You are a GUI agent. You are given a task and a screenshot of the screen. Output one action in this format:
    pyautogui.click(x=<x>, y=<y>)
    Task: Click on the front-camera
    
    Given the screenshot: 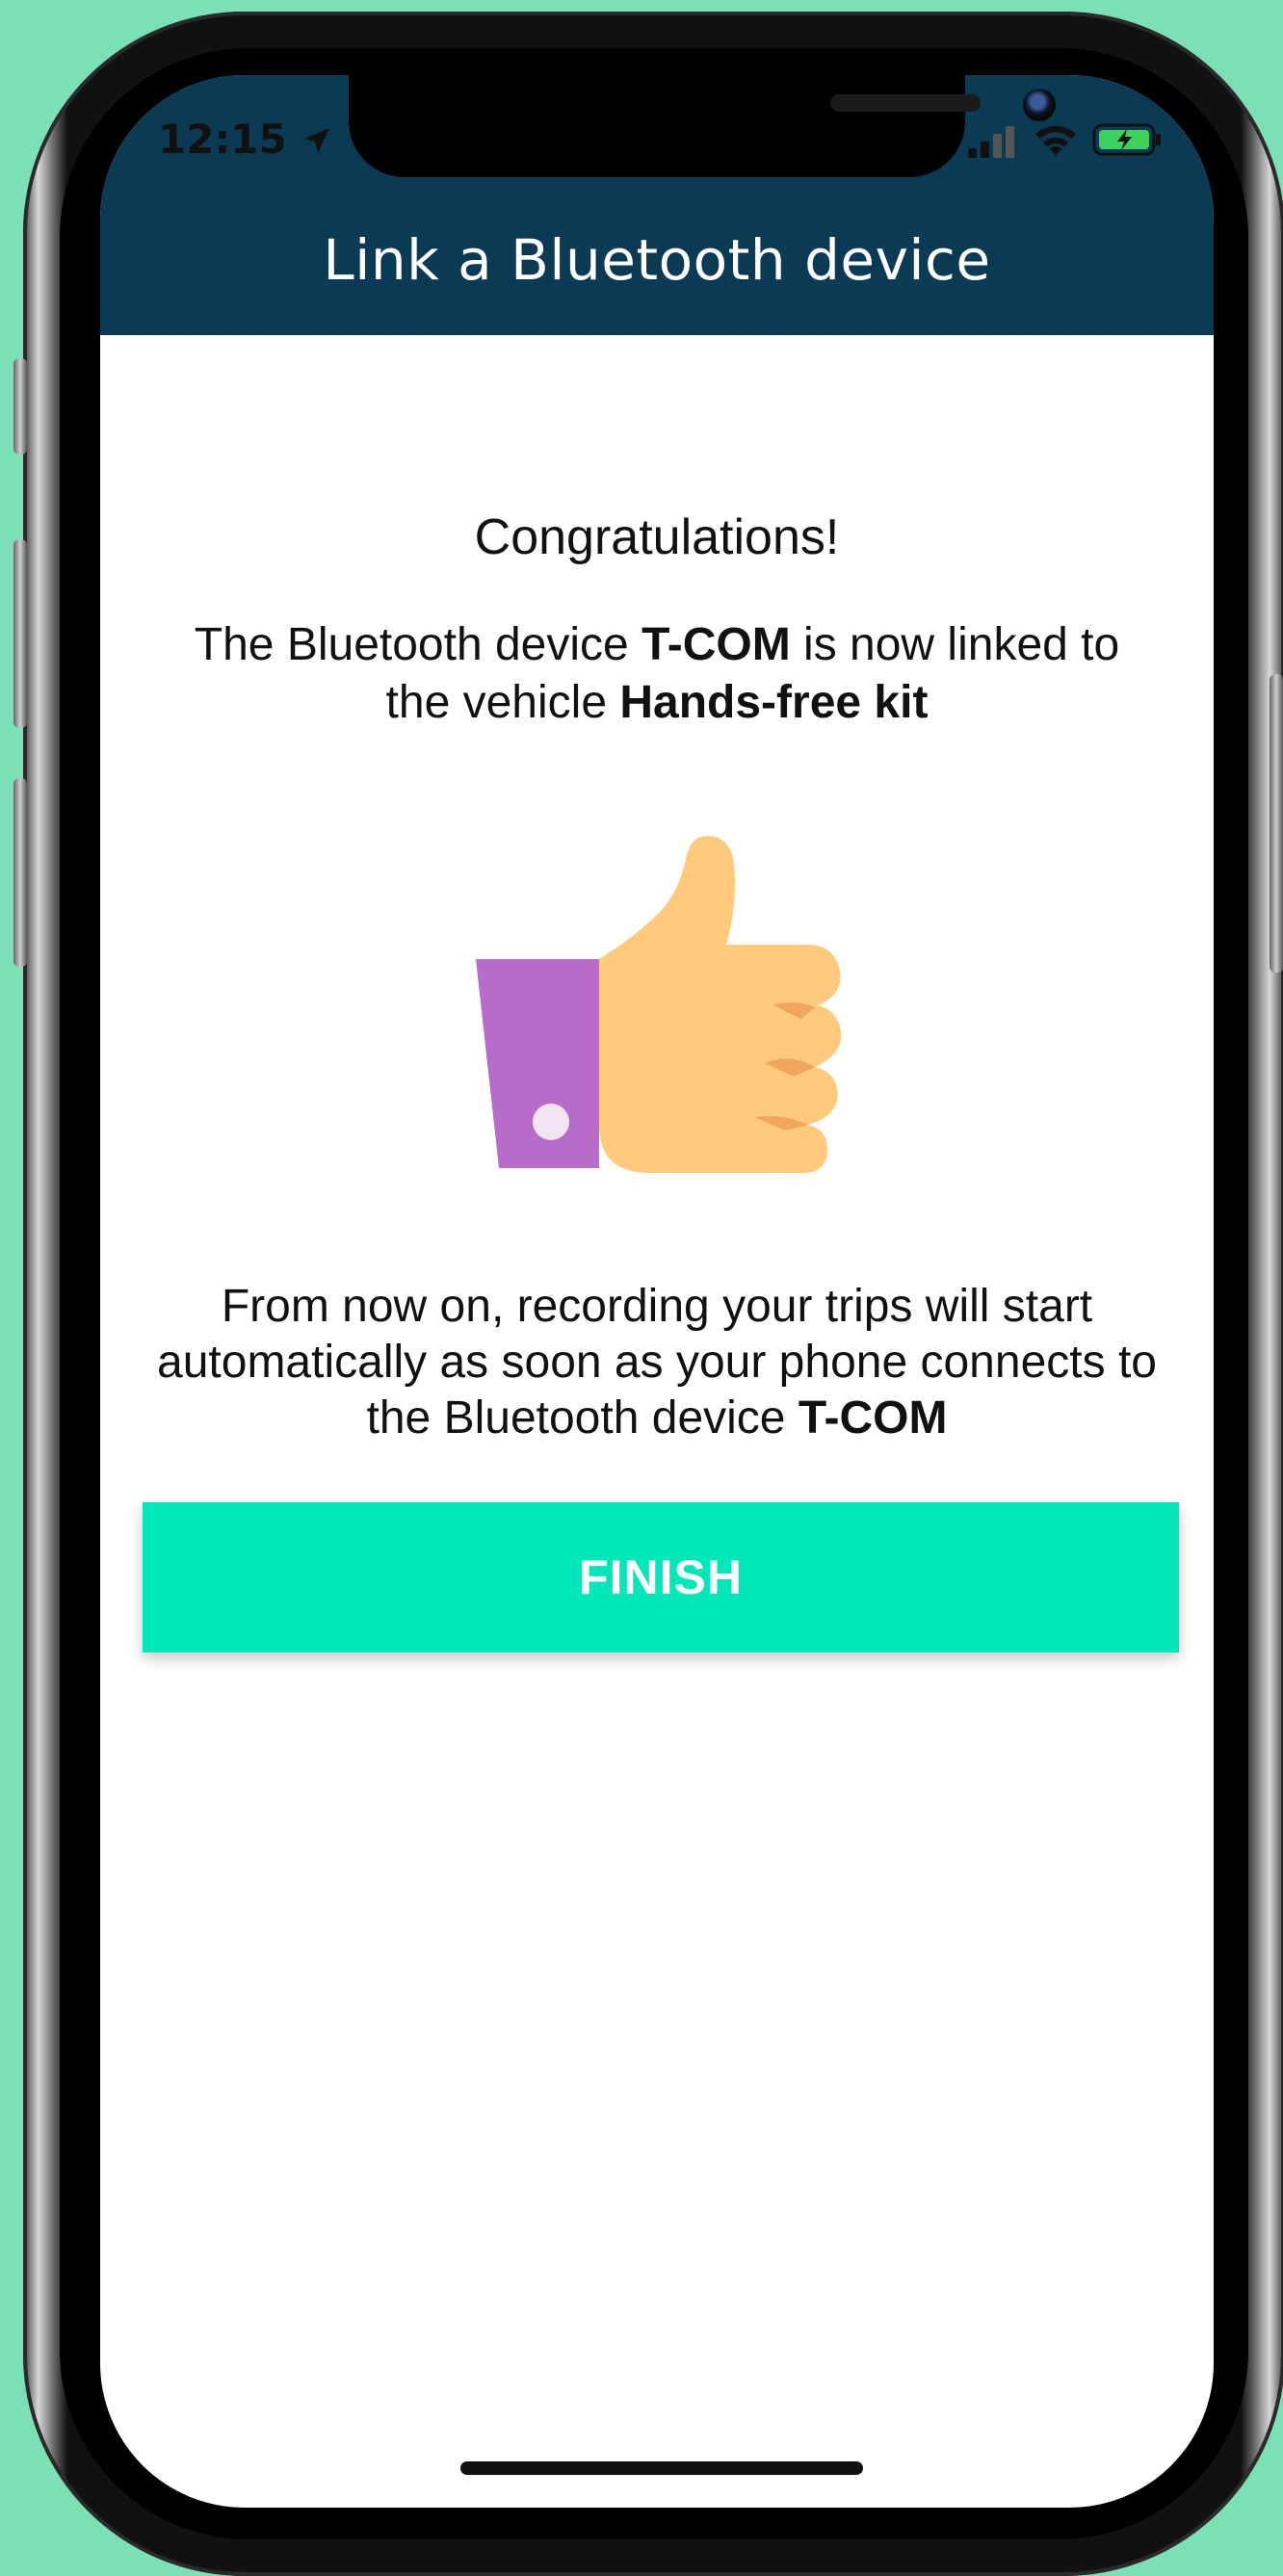 What is the action you would take?
    pyautogui.click(x=1039, y=105)
    